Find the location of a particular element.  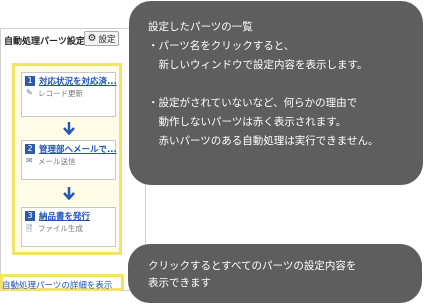

callout-line: クリックするとすべてのパーツの設定内容を is located at coordinates (252, 266).